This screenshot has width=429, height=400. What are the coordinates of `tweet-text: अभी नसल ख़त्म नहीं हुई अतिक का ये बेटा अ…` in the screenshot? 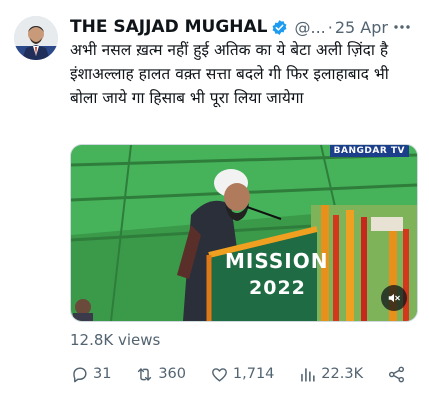 It's located at (229, 74).